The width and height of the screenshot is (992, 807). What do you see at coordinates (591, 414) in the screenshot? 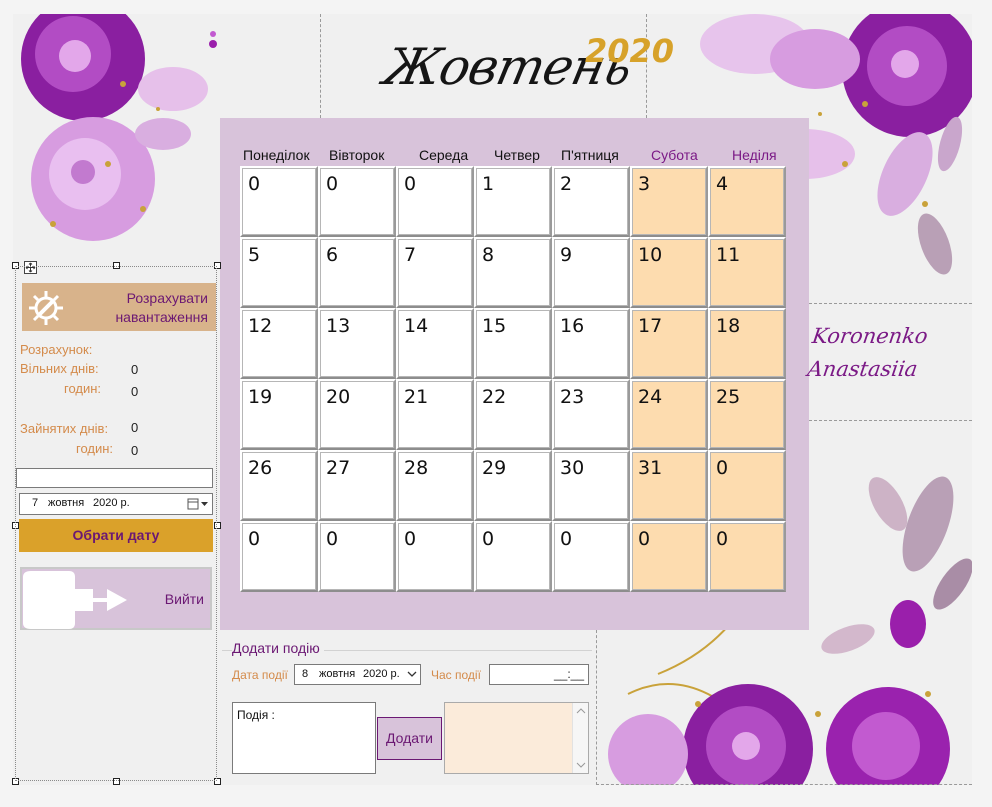
I see `calendar-cell: 23` at bounding box center [591, 414].